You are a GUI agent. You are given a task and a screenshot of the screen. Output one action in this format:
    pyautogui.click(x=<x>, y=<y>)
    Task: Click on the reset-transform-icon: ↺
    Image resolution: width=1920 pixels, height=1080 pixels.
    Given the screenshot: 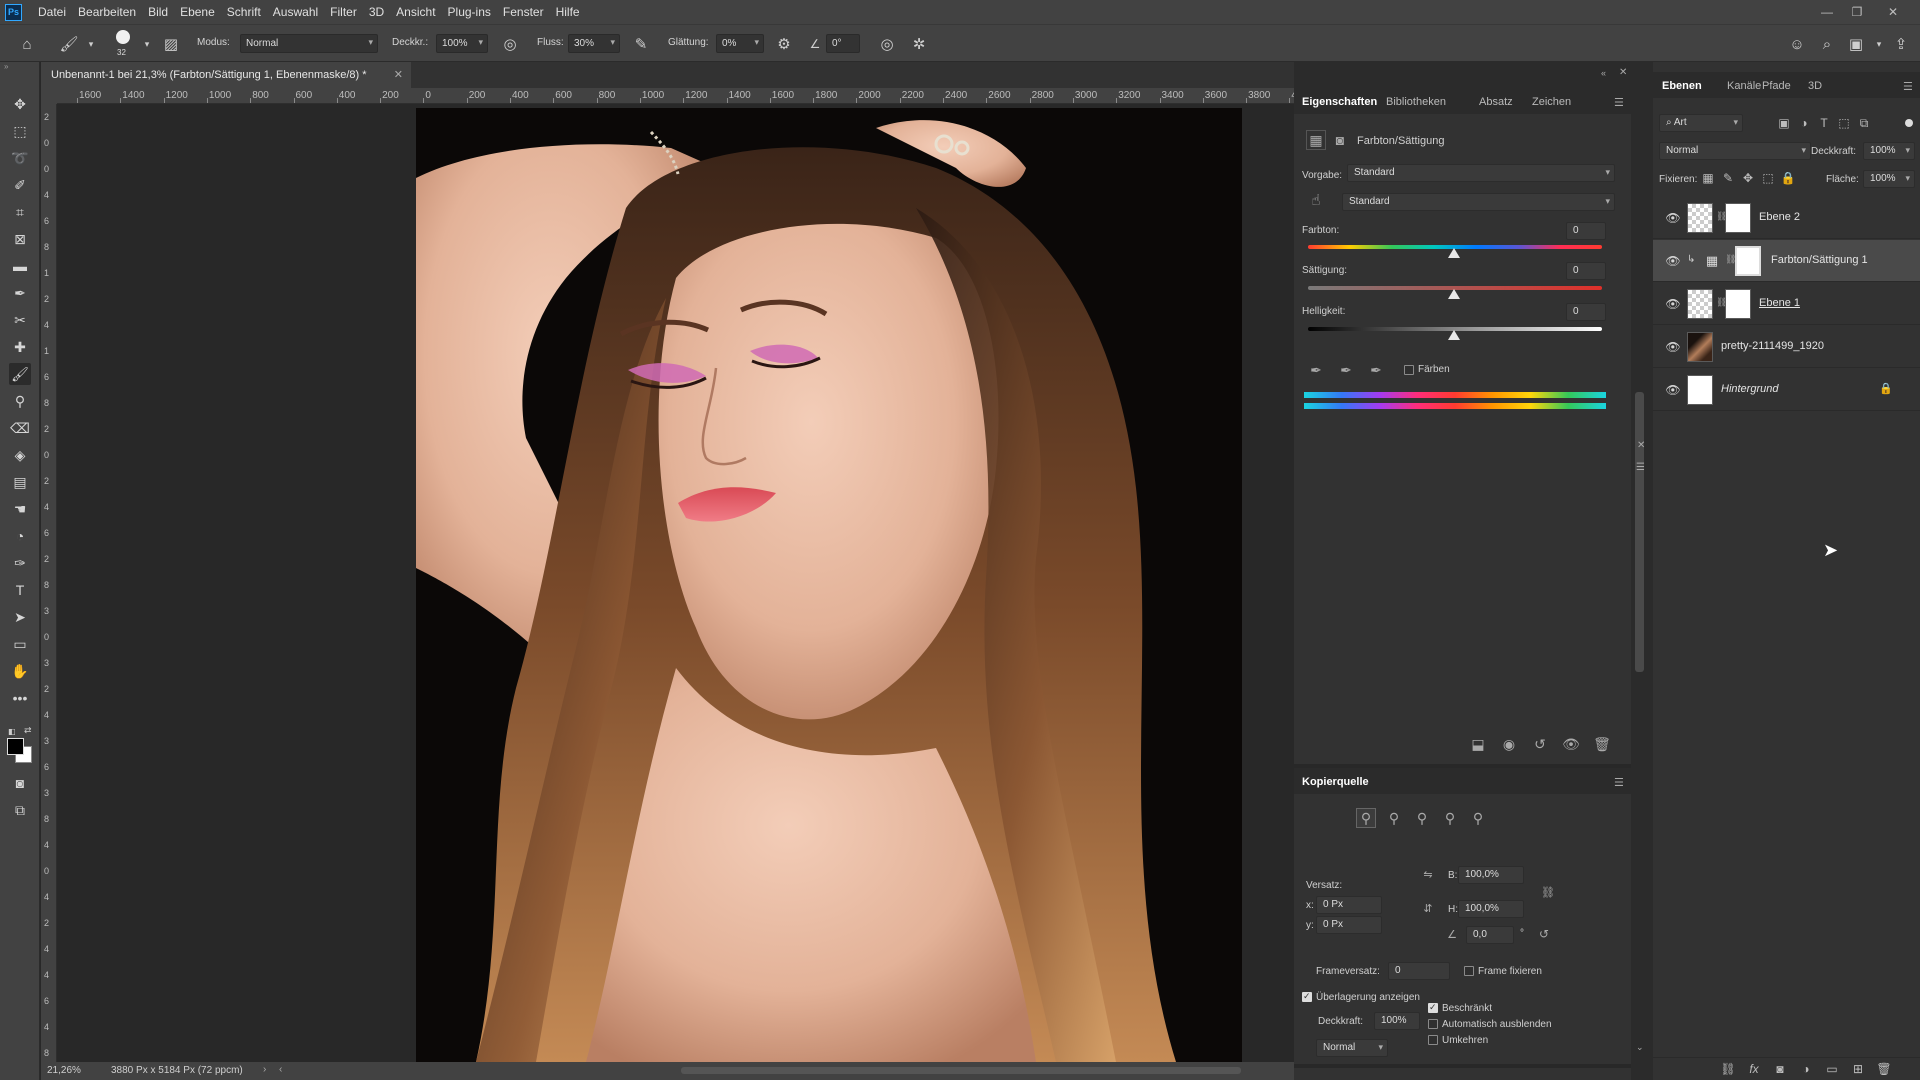 What is the action you would take?
    pyautogui.click(x=1544, y=934)
    